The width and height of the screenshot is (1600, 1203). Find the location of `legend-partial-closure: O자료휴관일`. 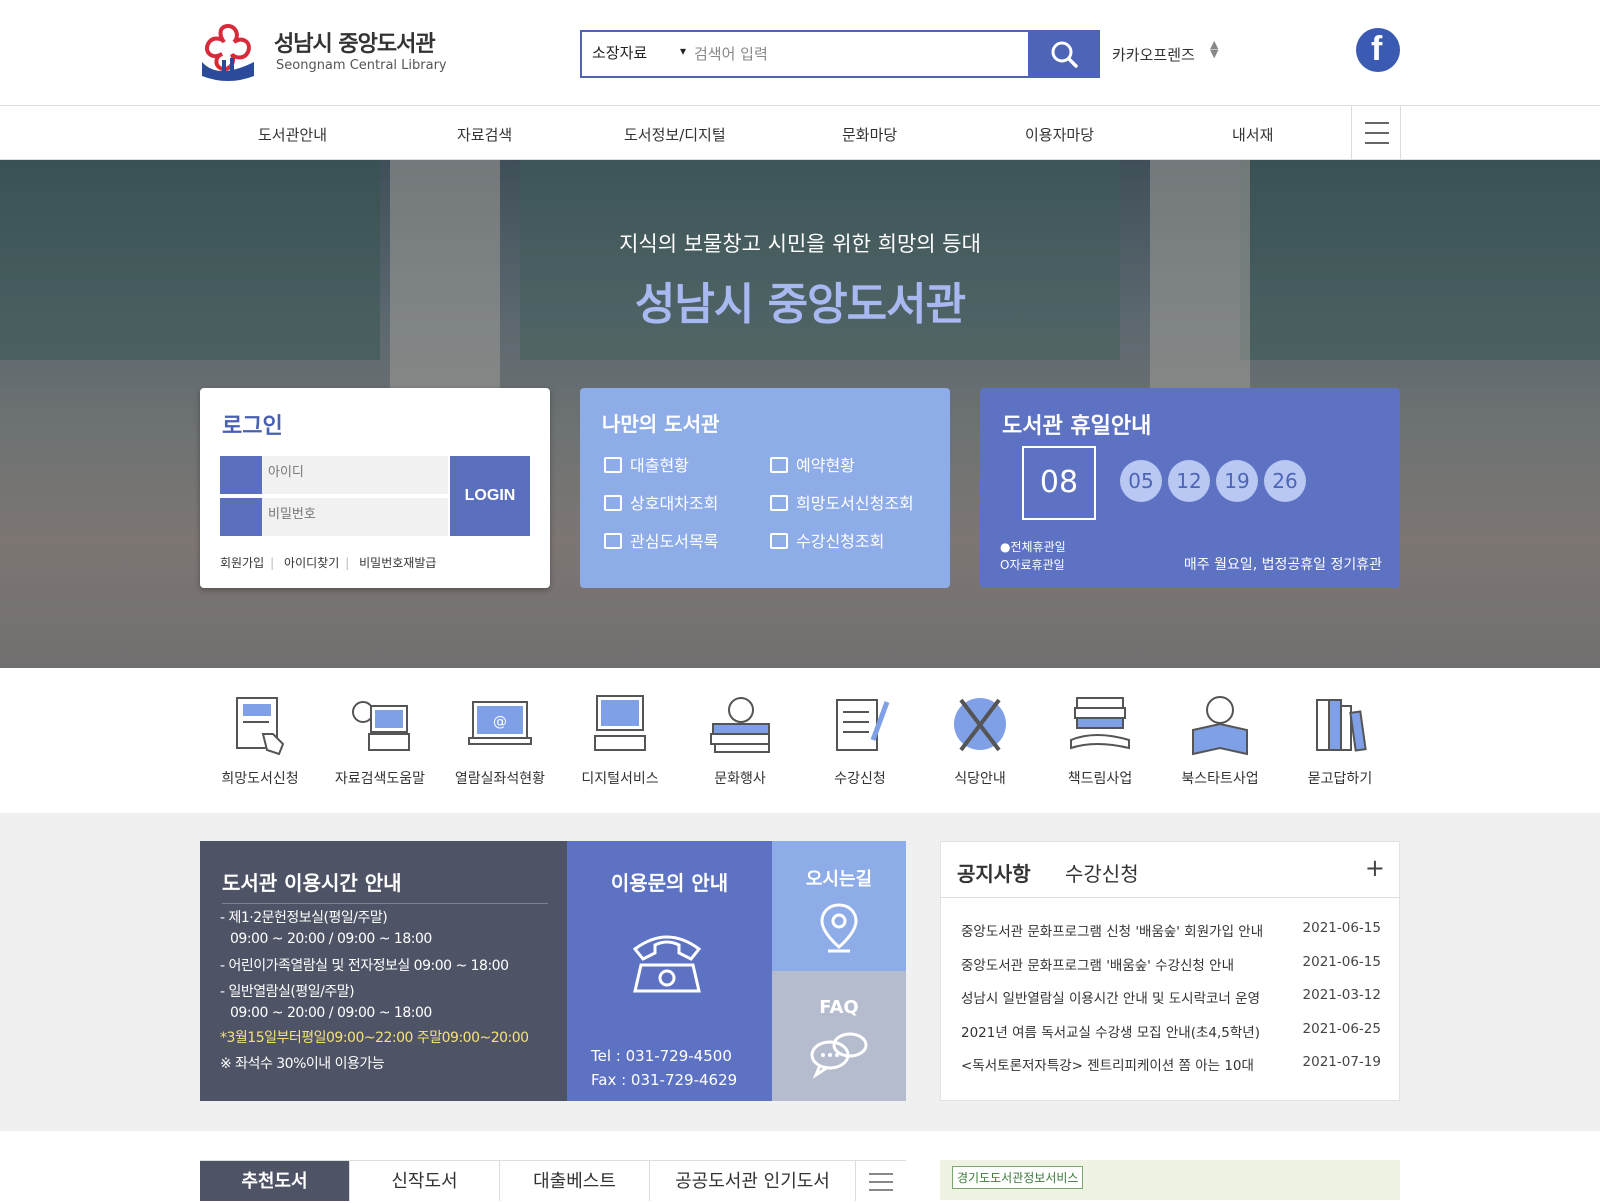

legend-partial-closure: O자료휴관일 is located at coordinates (1032, 565).